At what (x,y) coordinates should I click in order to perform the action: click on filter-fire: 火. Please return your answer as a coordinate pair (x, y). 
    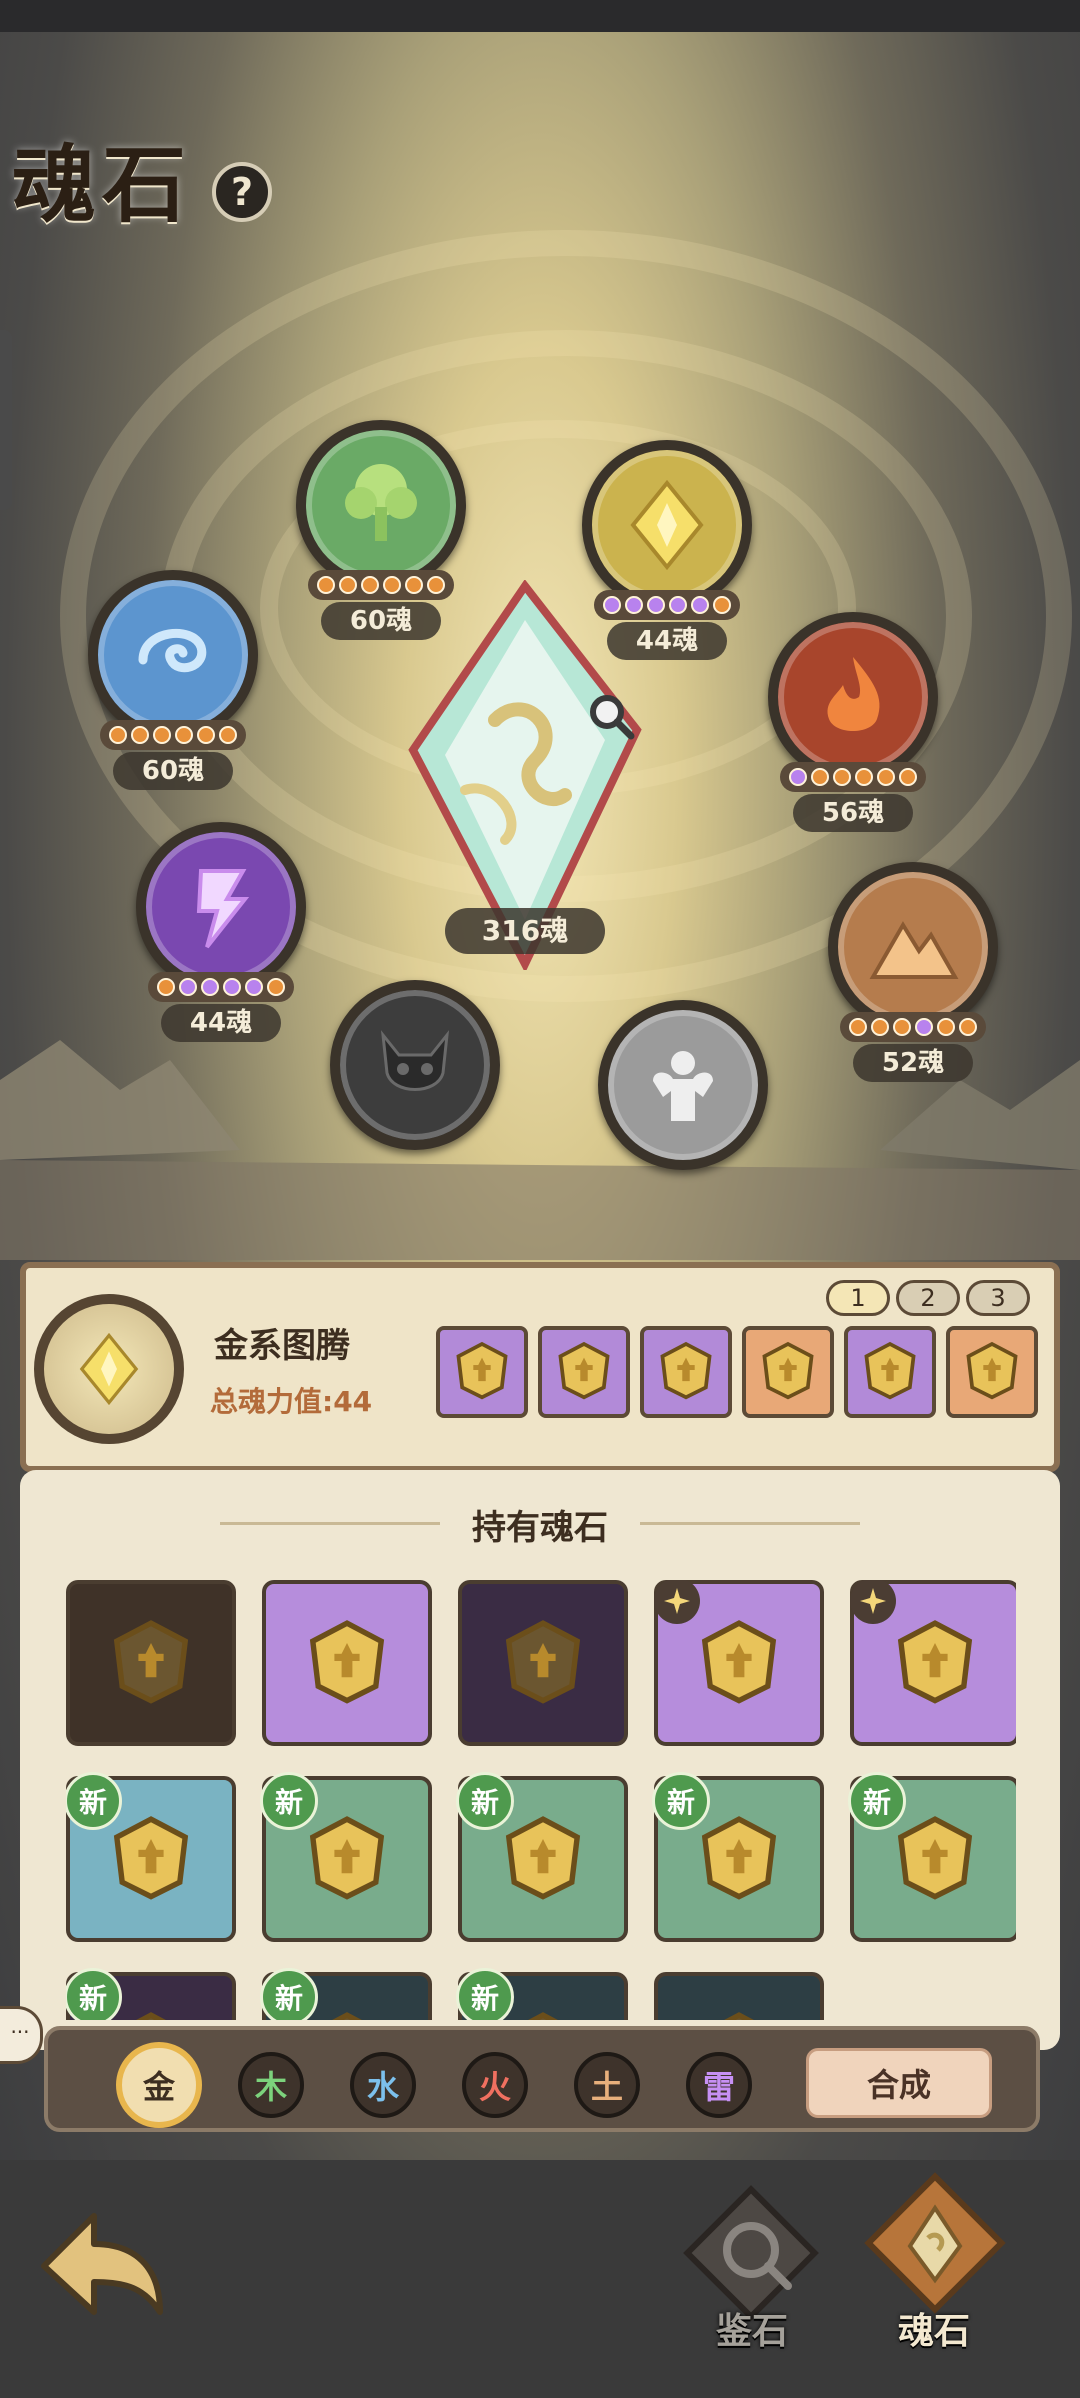
    Looking at the image, I should click on (495, 2085).